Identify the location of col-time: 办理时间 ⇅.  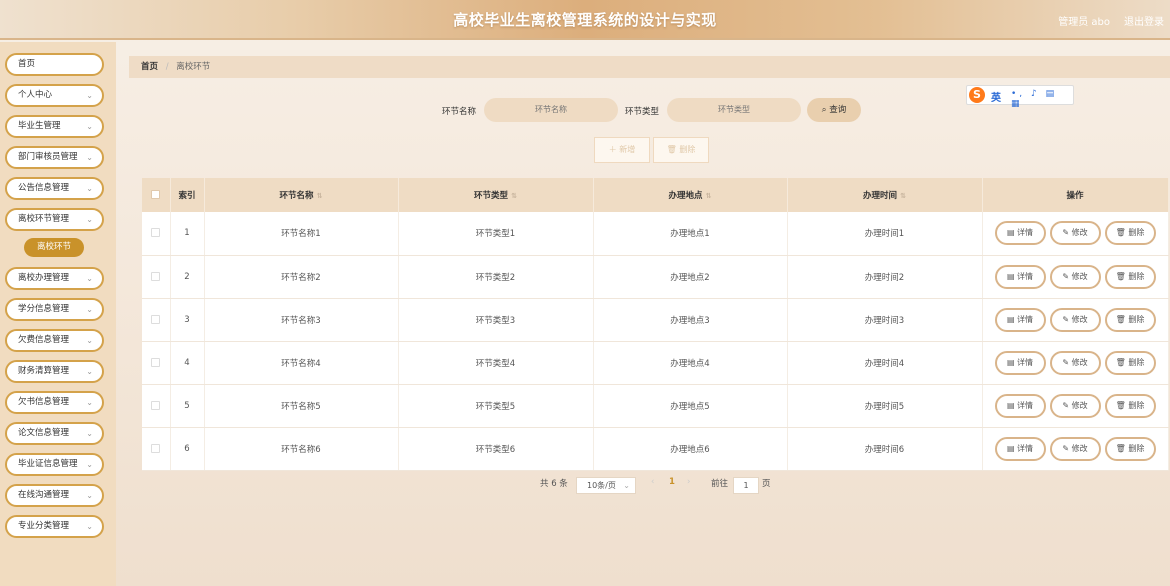
(885, 195).